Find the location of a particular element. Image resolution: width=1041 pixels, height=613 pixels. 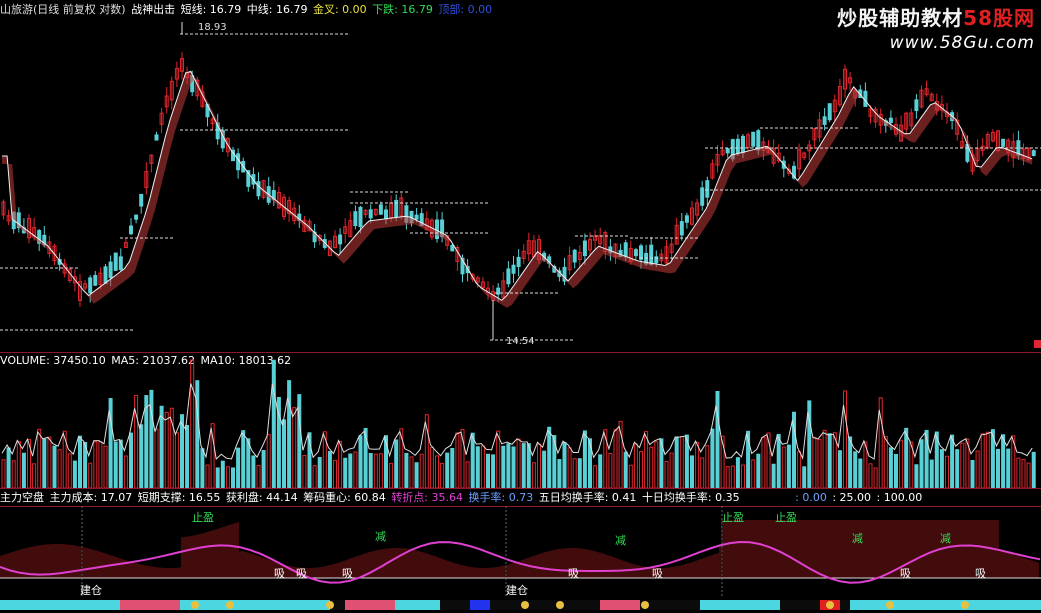

level-100: : 100.00 is located at coordinates (899, 497).